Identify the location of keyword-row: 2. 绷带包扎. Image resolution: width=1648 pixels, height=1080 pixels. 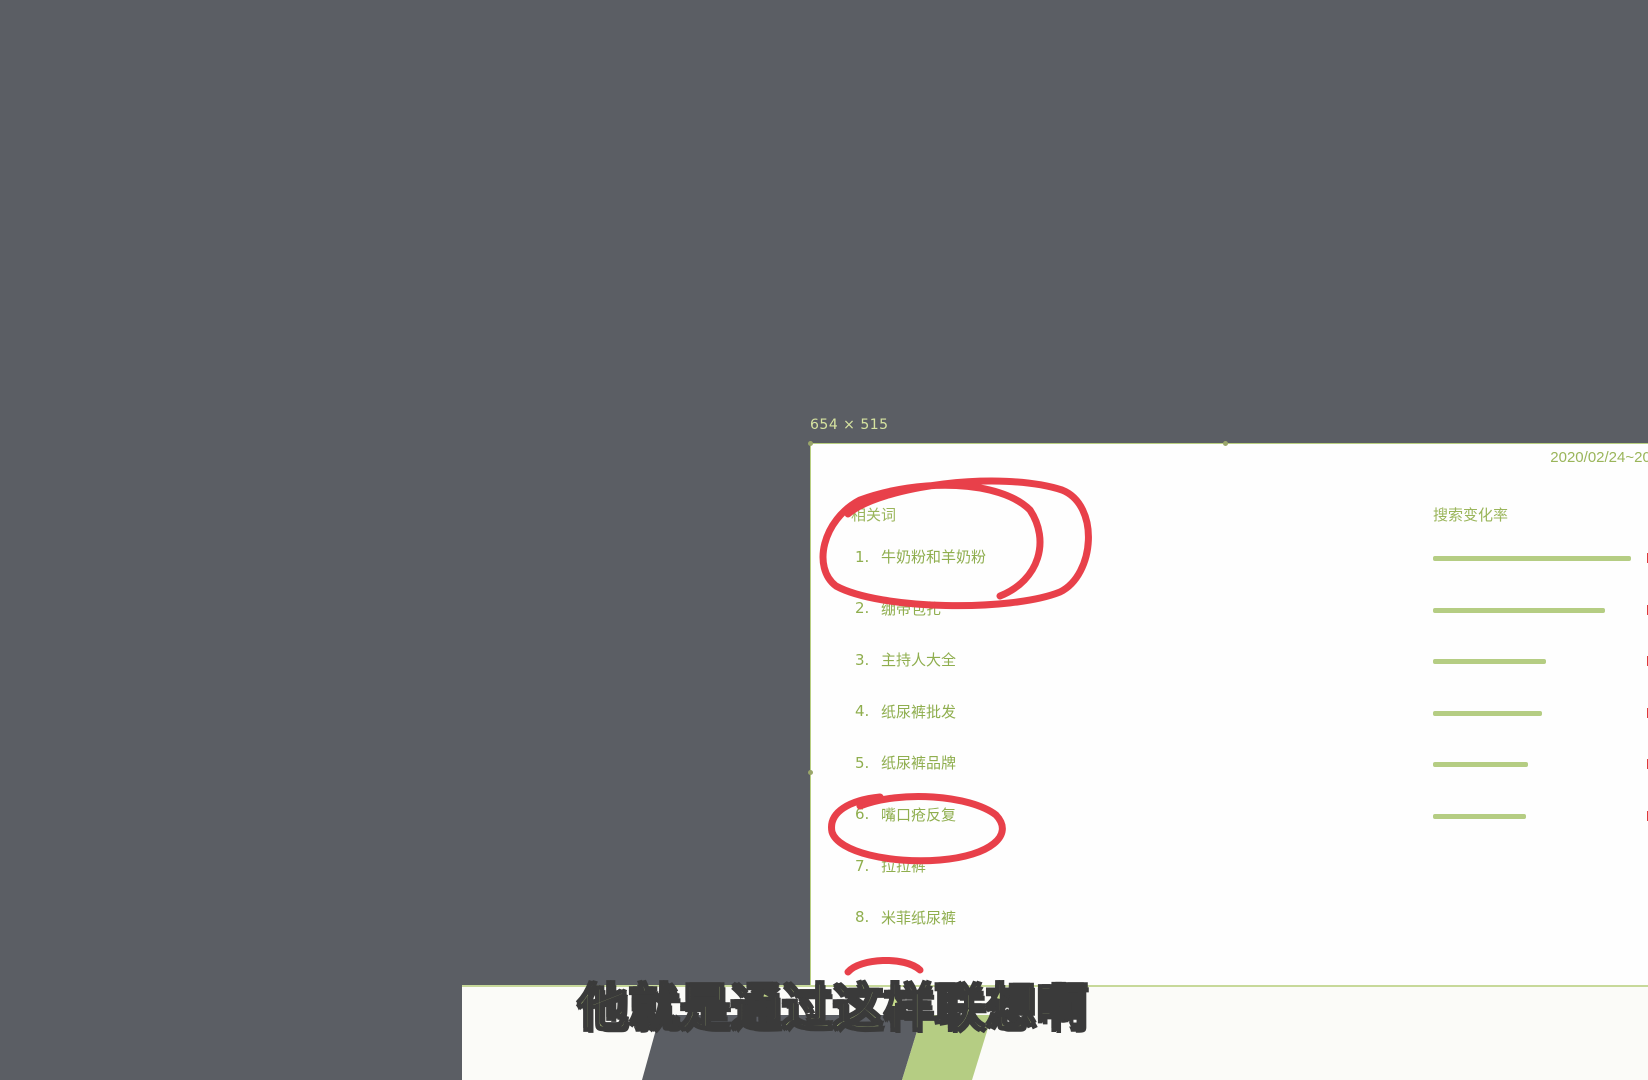
(898, 608).